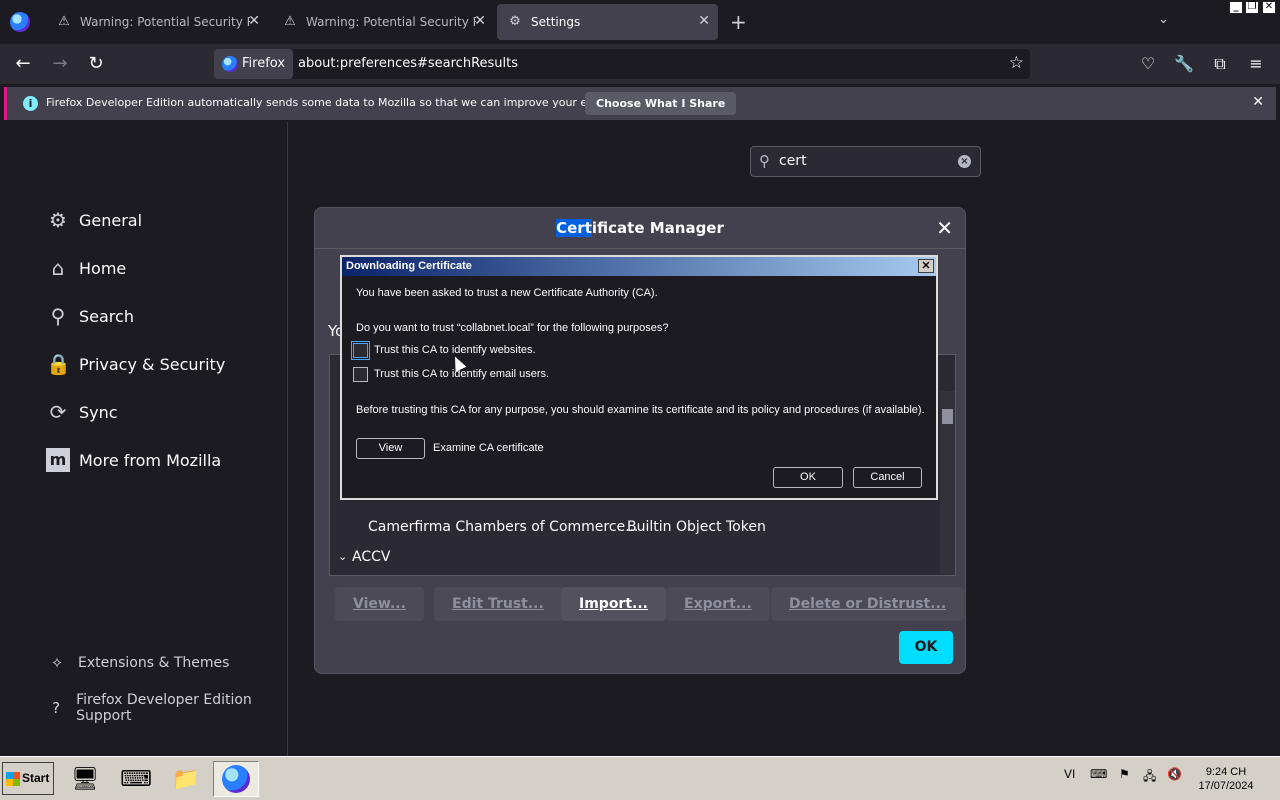  I want to click on trust-email-checkbox, so click(360, 374).